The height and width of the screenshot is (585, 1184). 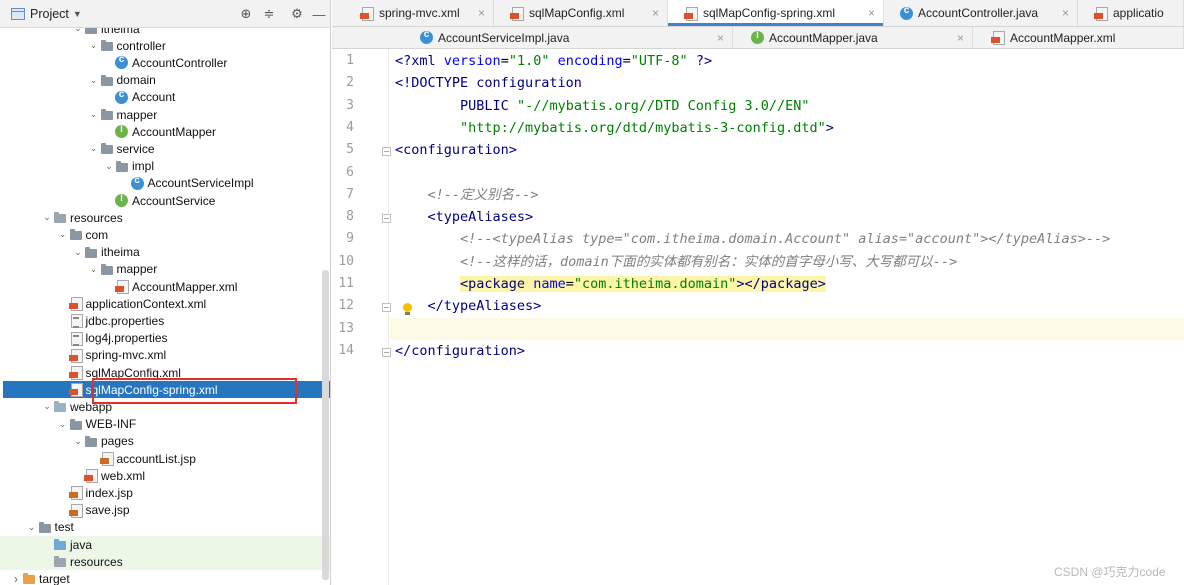 I want to click on tree-item: AccountMapper, so click(x=165, y=131).